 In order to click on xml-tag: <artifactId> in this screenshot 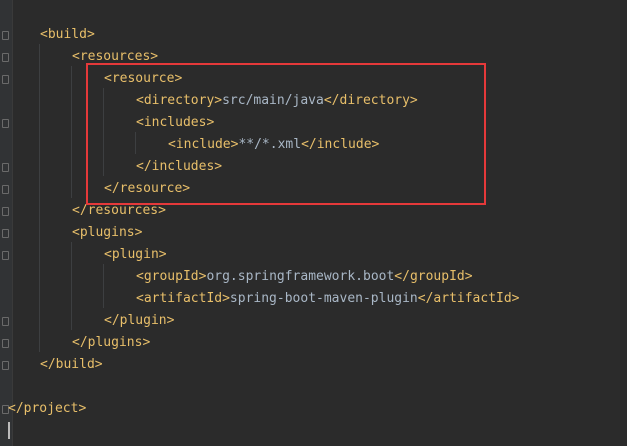, I will do `click(183, 298)`.